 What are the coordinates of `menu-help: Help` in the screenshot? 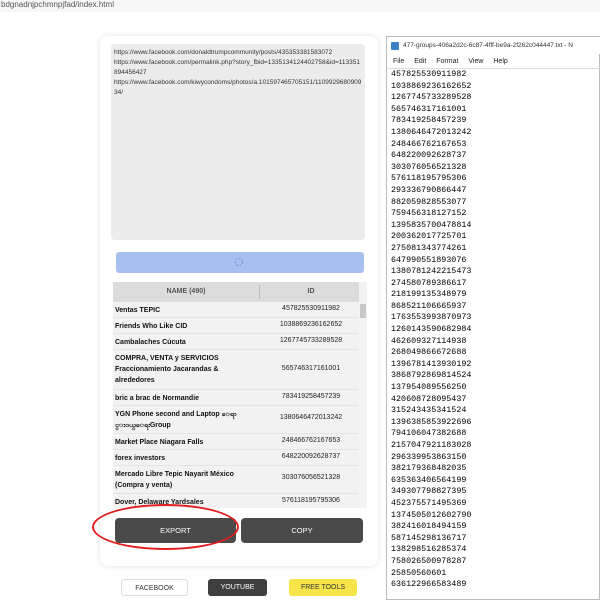 It's located at (500, 61).